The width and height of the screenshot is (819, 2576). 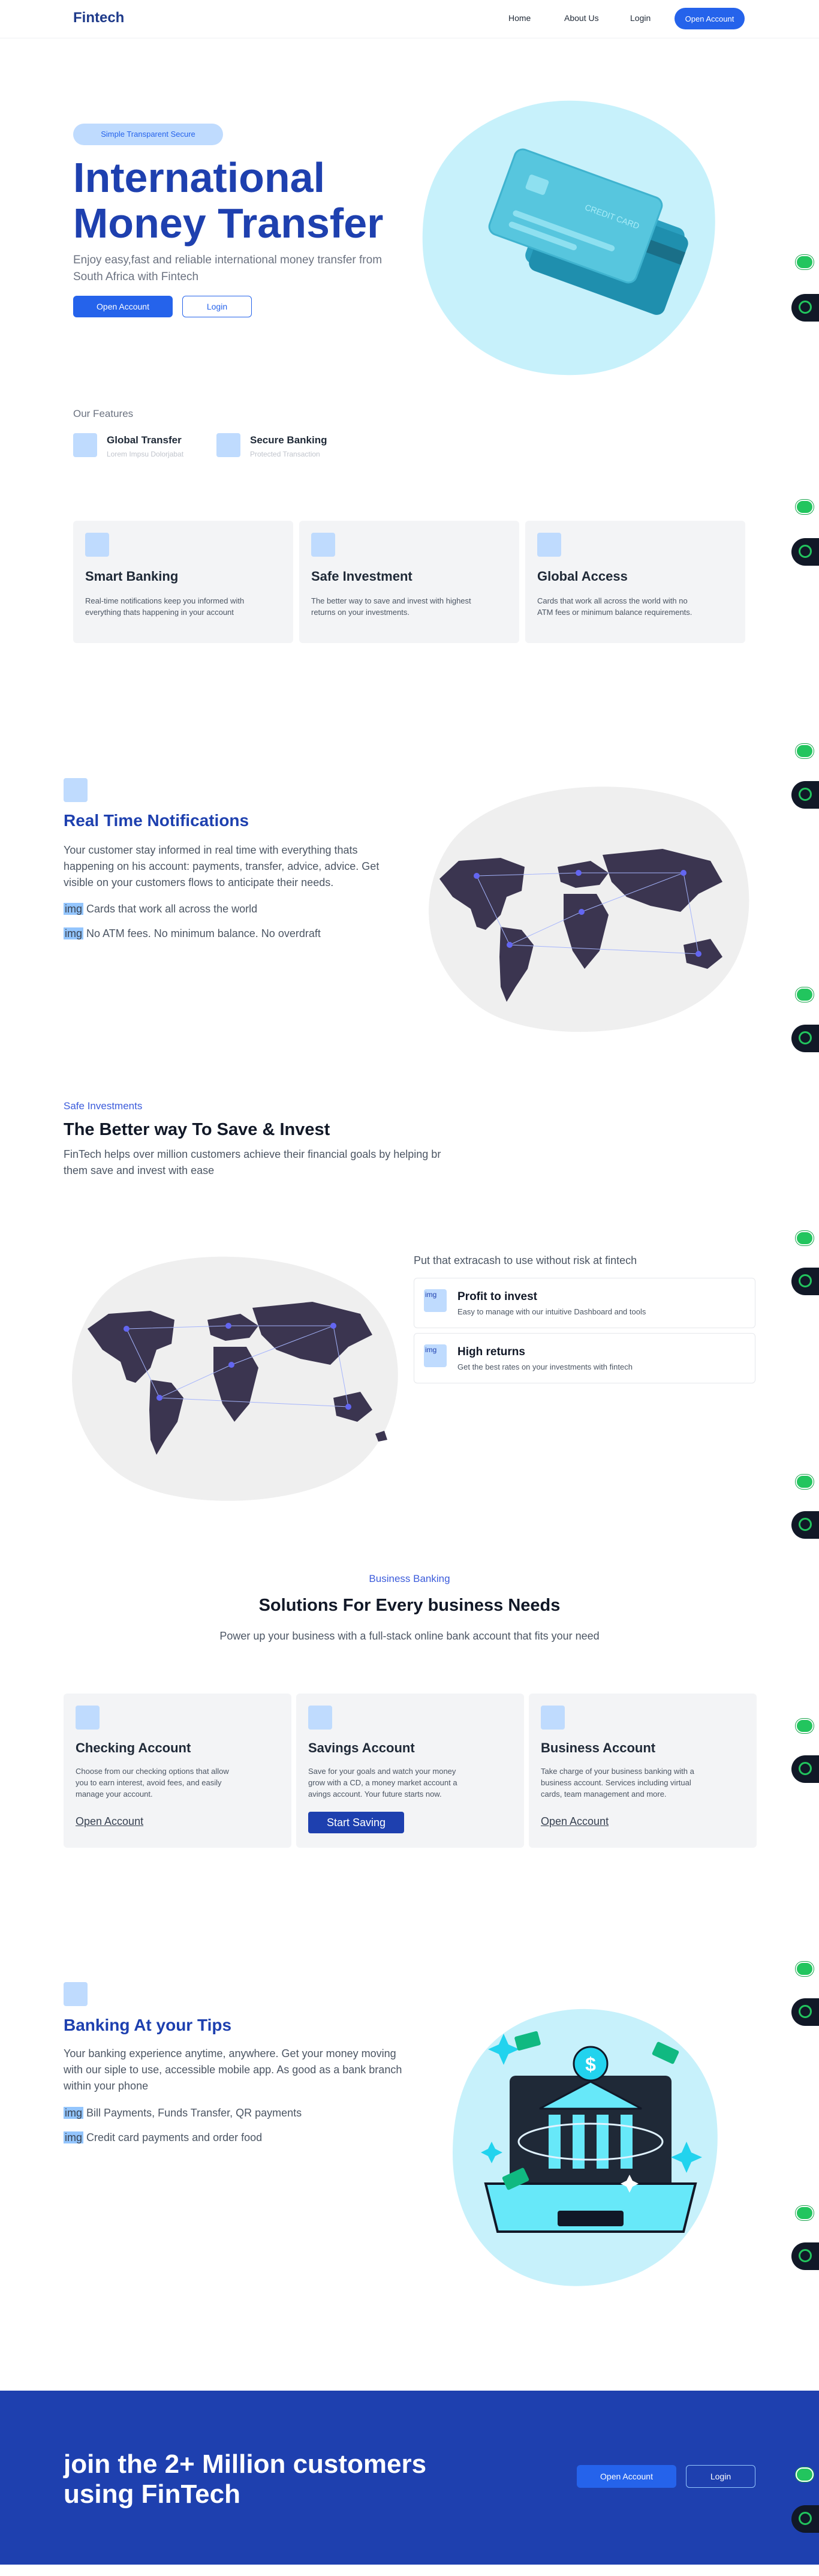 I want to click on hero-title: International Money Transfer, so click(x=253, y=201).